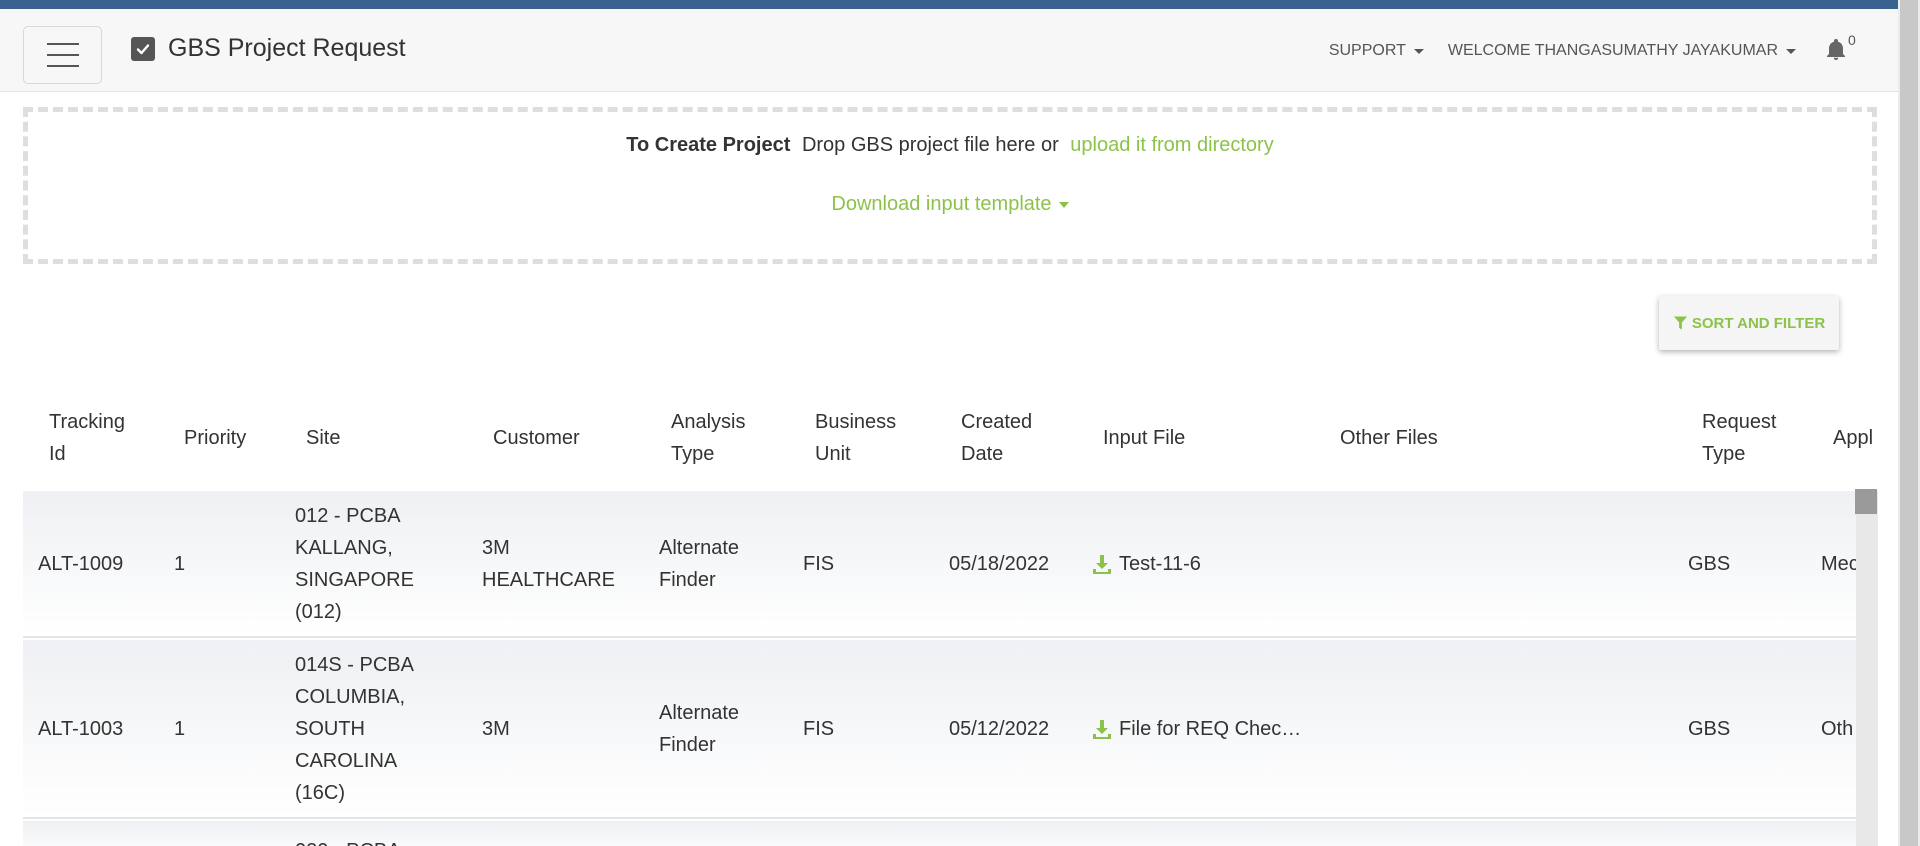 The height and width of the screenshot is (846, 1920). I want to click on column-header: Created Date, so click(1011, 438).